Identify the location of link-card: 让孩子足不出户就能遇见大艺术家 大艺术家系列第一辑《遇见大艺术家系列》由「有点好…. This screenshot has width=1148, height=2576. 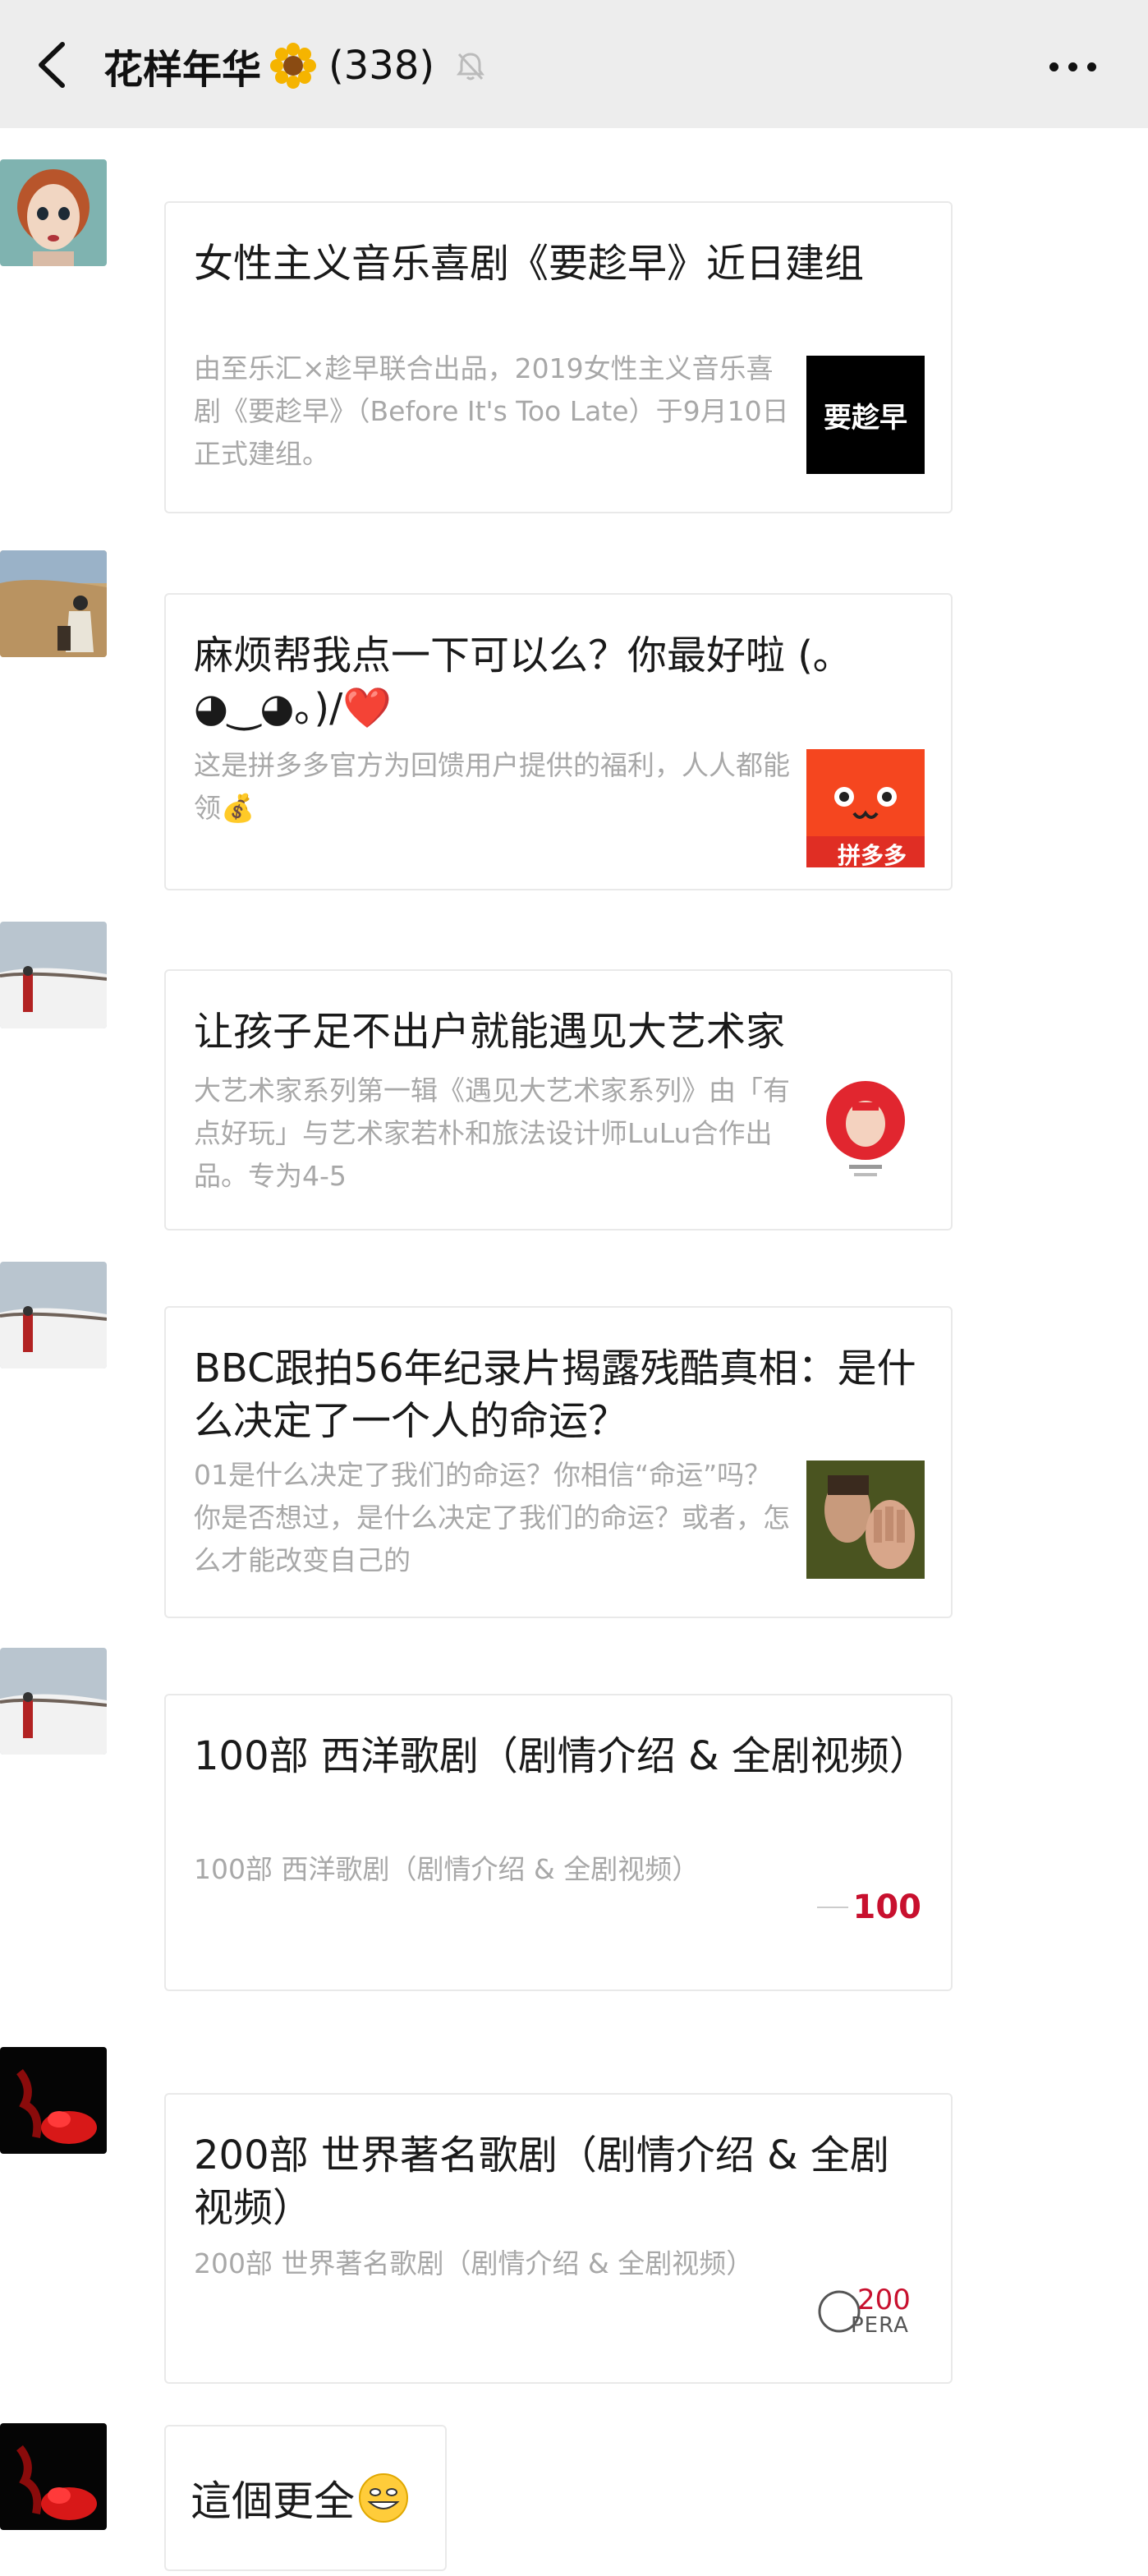
(559, 1100).